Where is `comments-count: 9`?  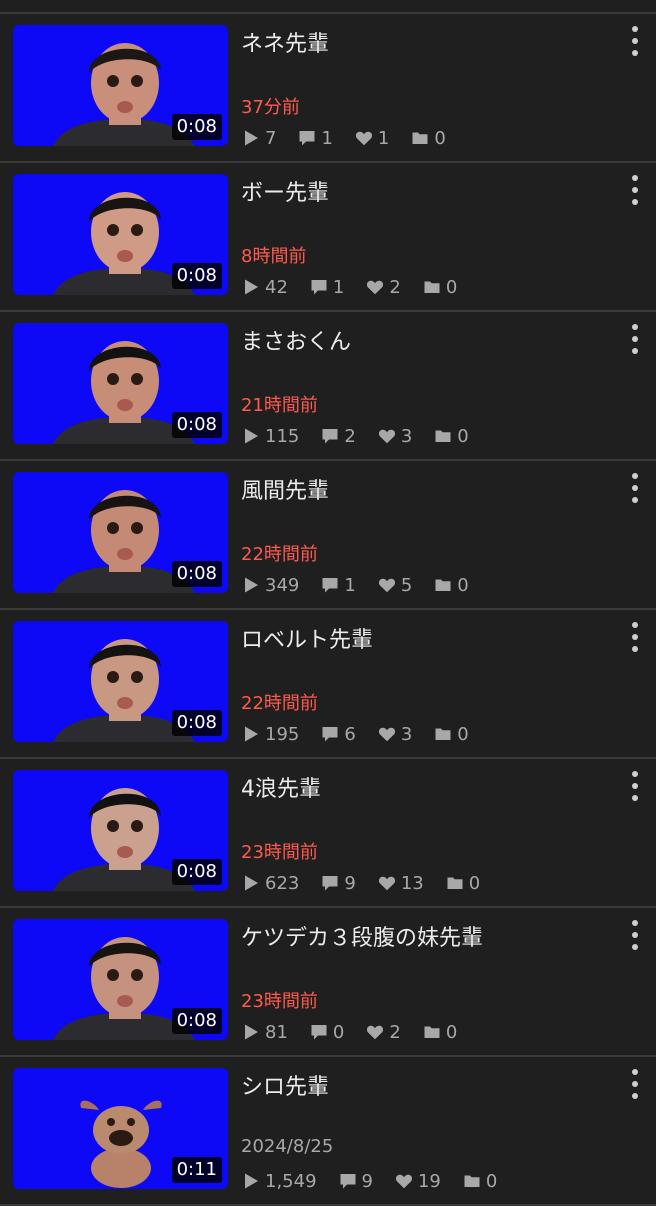 comments-count: 9 is located at coordinates (367, 1181).